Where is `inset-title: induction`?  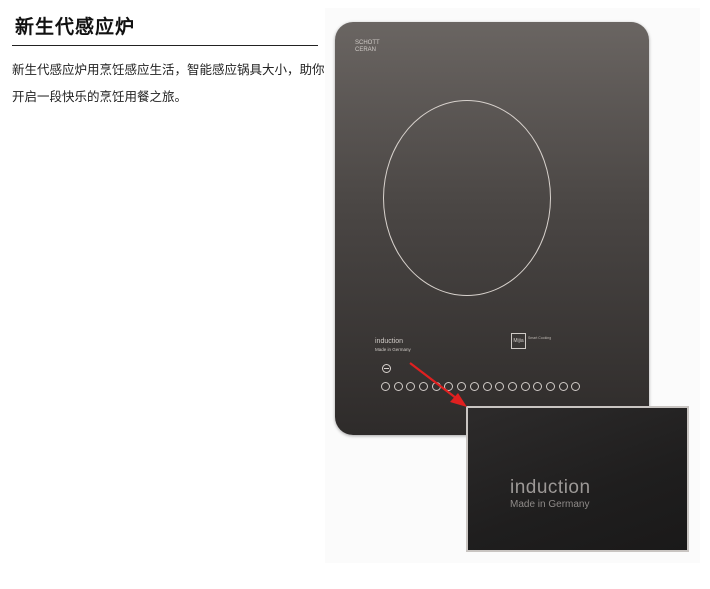
inset-title: induction is located at coordinates (550, 487).